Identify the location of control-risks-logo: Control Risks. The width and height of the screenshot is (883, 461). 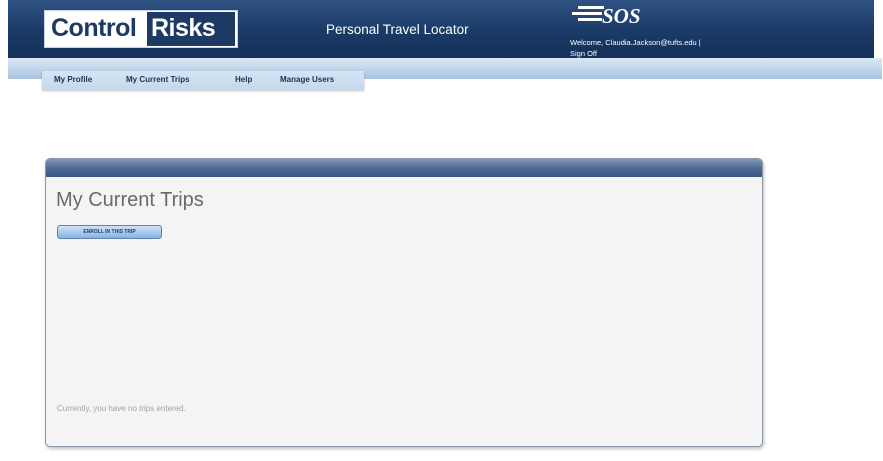
(141, 29).